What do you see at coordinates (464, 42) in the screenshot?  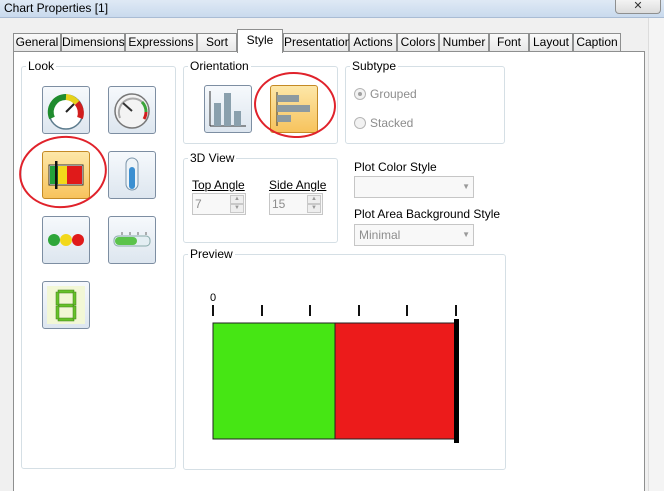 I see `tab-number: Number` at bounding box center [464, 42].